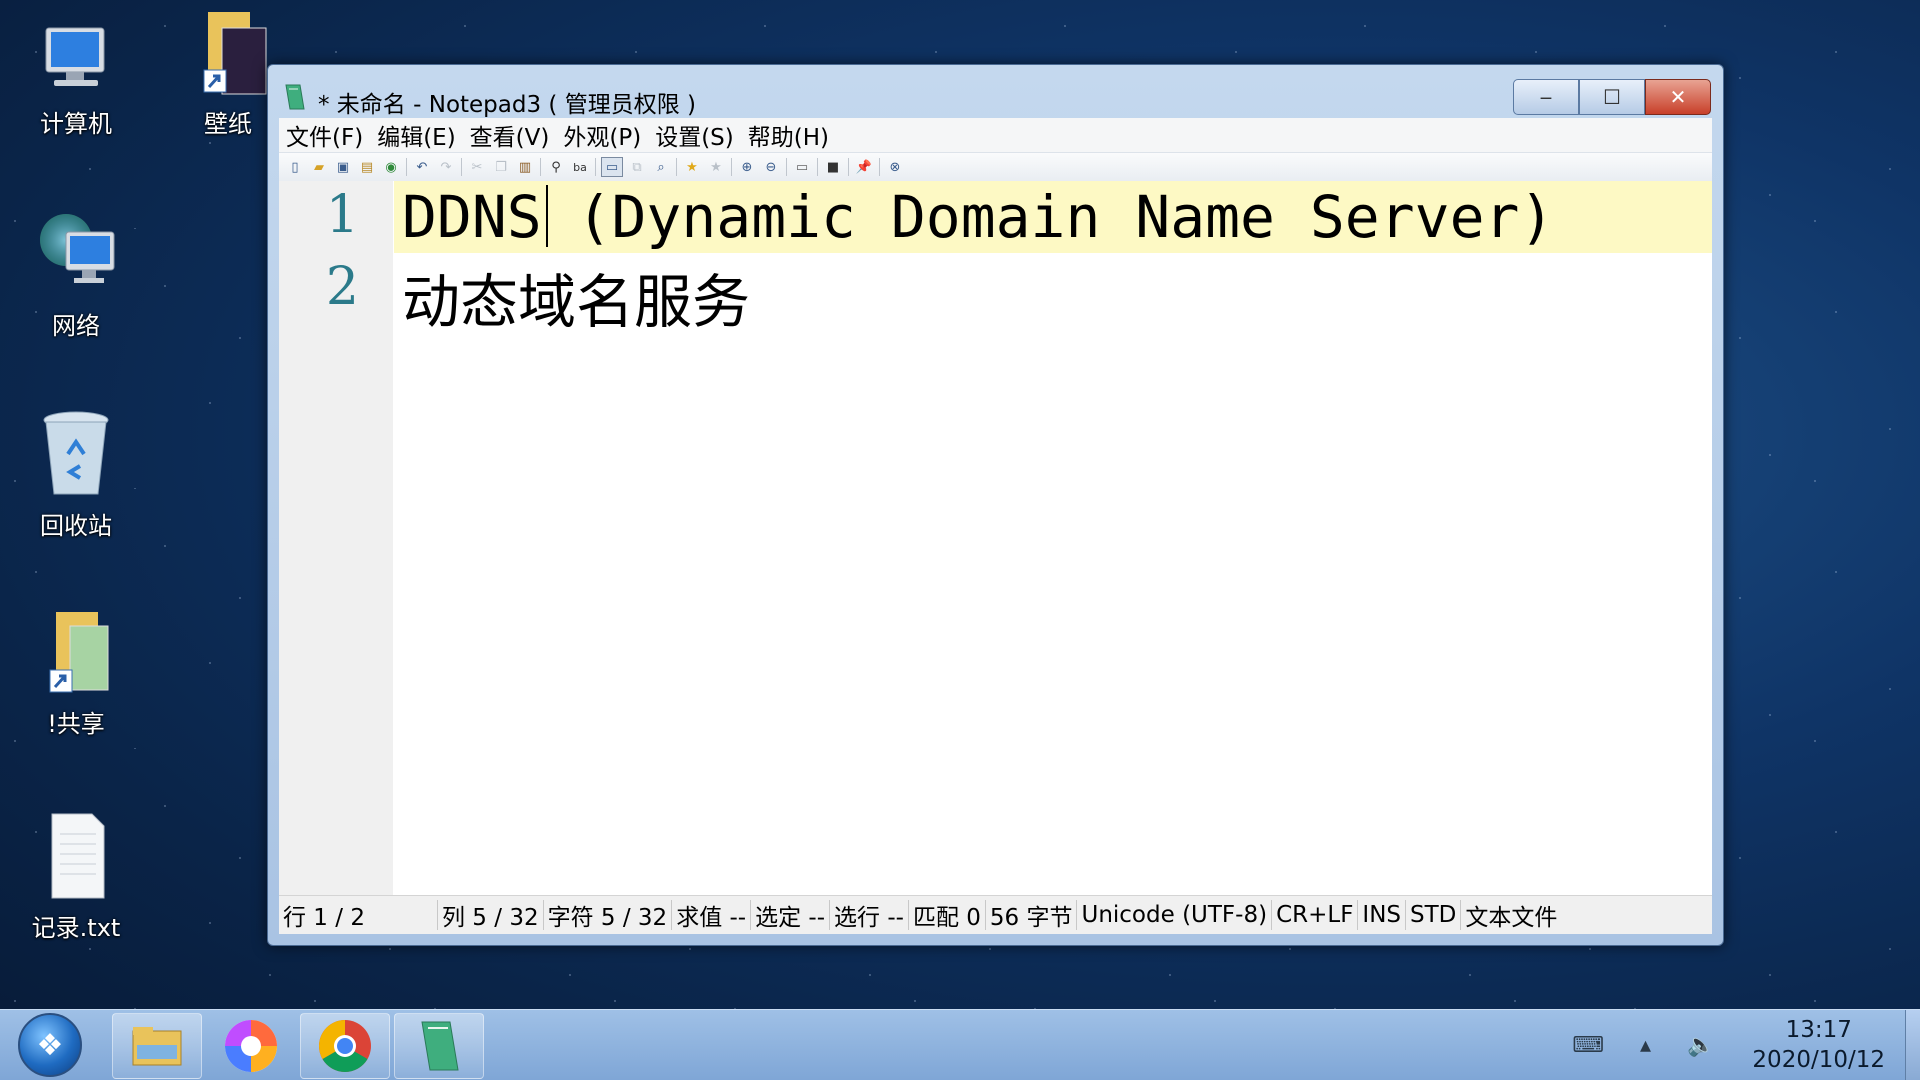  What do you see at coordinates (422, 167) in the screenshot?
I see `undo-icon: ↶` at bounding box center [422, 167].